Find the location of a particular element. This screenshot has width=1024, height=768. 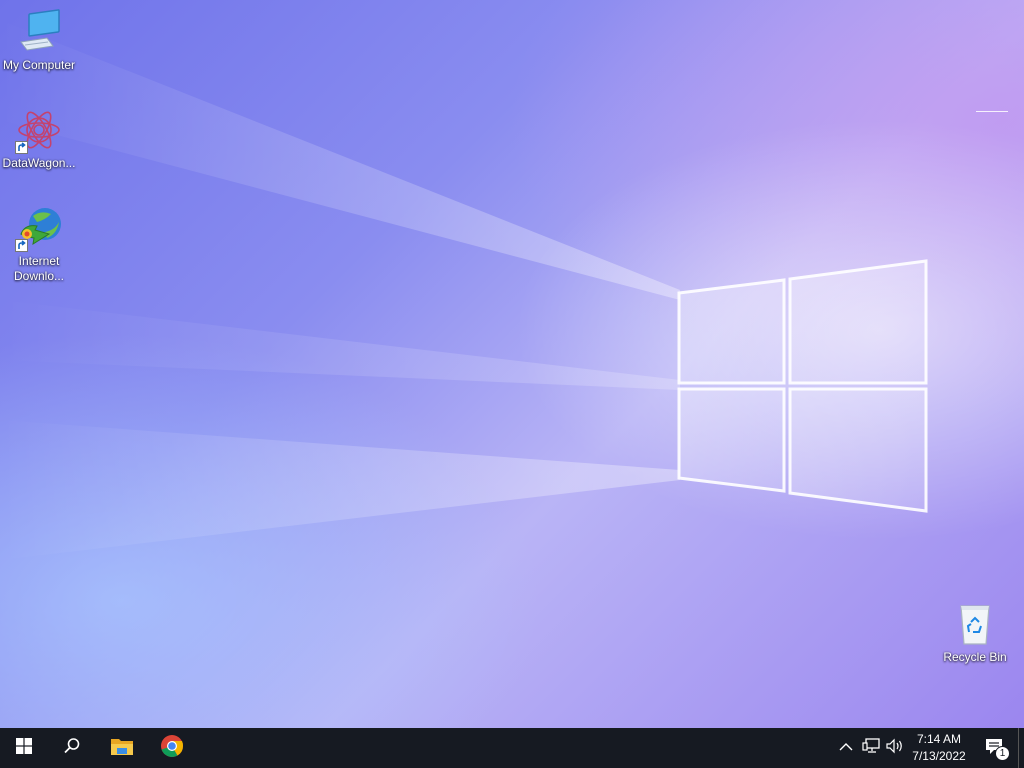

recycle-bin-icon is located at coordinates (975, 624).